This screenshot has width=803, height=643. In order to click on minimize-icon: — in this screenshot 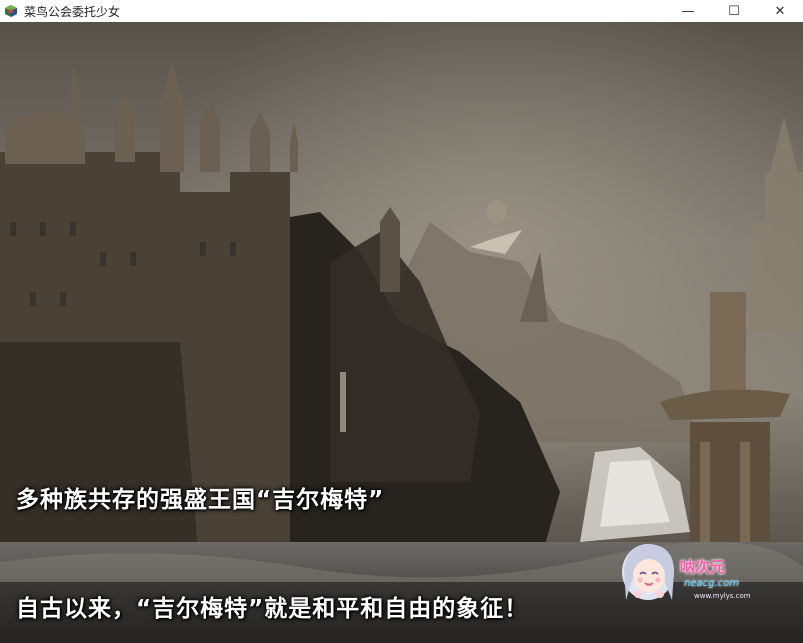, I will do `click(688, 11)`.